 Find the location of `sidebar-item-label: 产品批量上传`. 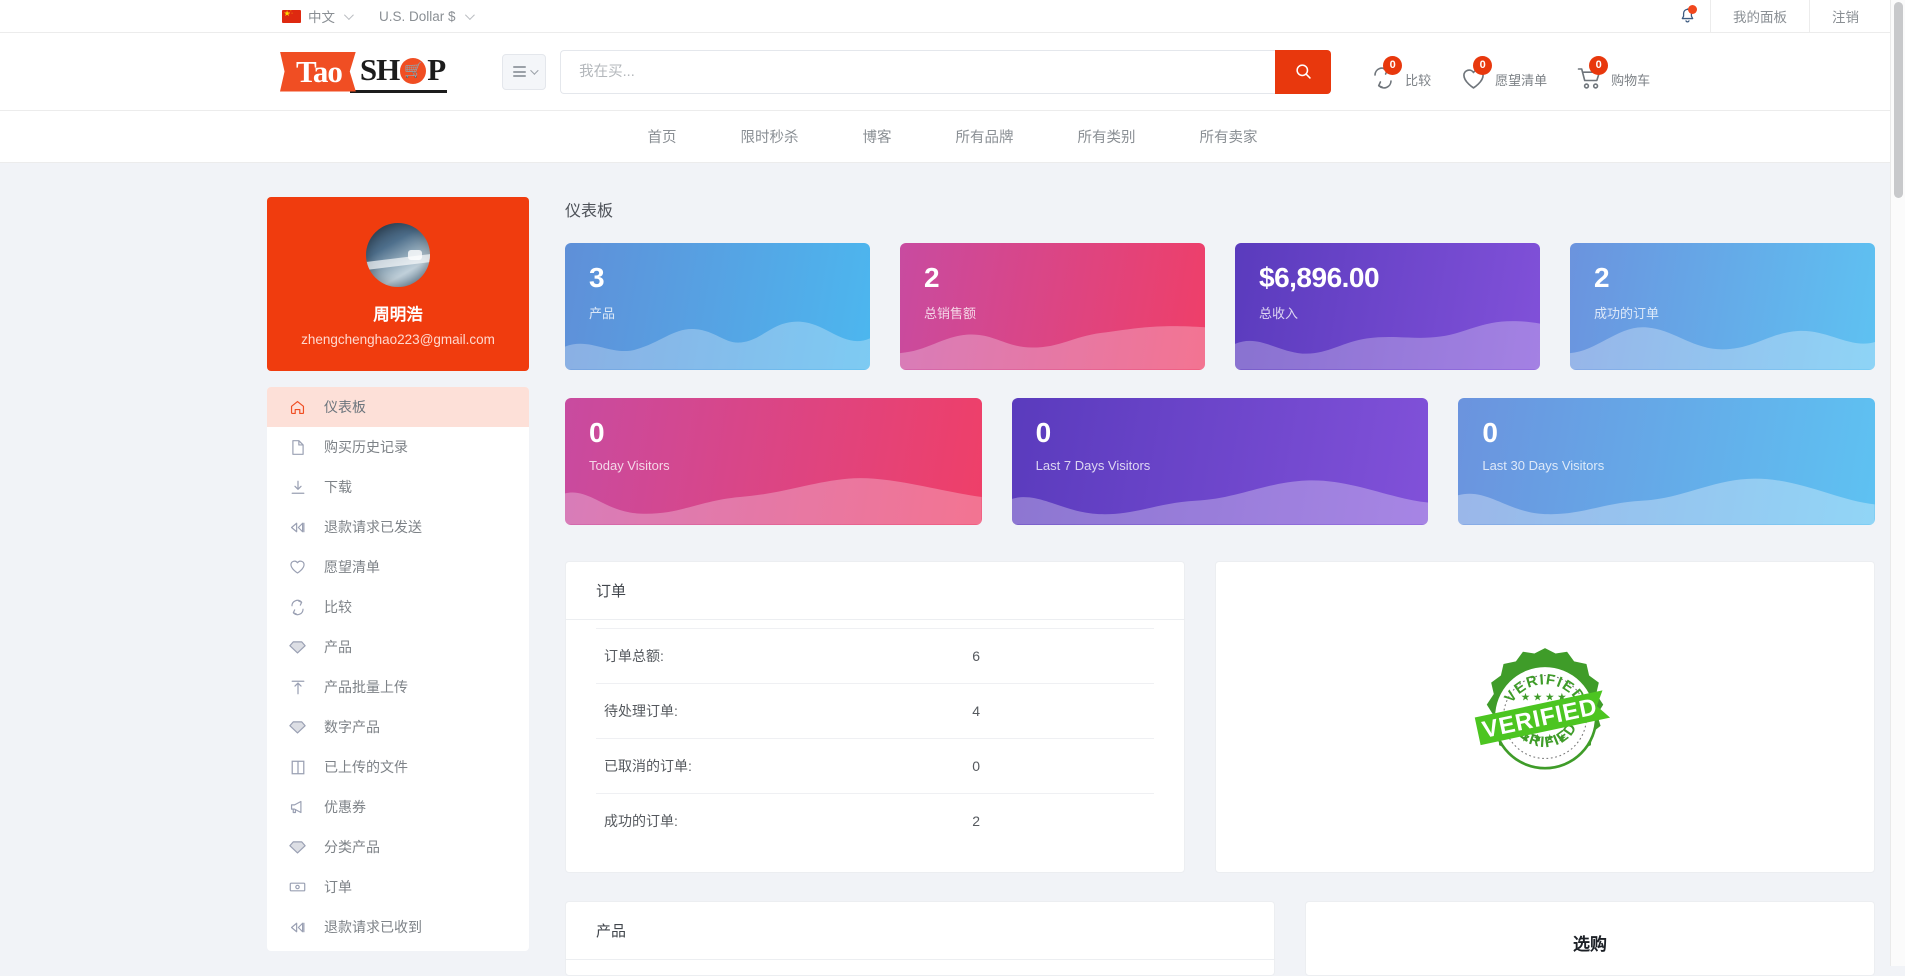

sidebar-item-label: 产品批量上传 is located at coordinates (366, 687).